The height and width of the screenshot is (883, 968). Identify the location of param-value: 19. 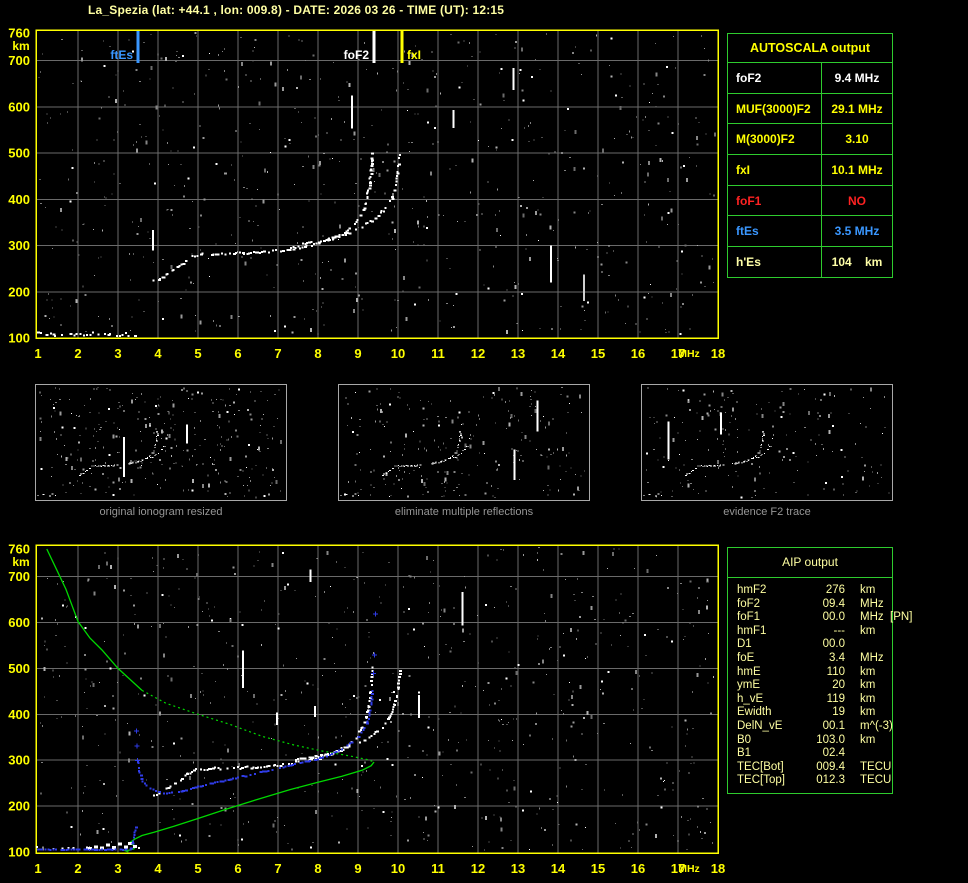
(838, 712).